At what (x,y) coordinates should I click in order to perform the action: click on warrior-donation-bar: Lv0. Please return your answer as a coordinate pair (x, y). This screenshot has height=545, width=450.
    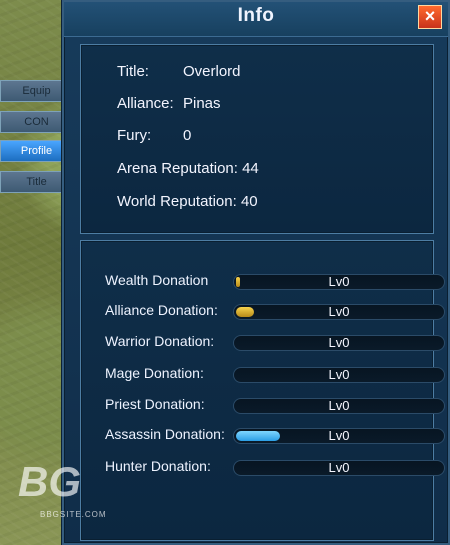
    Looking at the image, I should click on (339, 343).